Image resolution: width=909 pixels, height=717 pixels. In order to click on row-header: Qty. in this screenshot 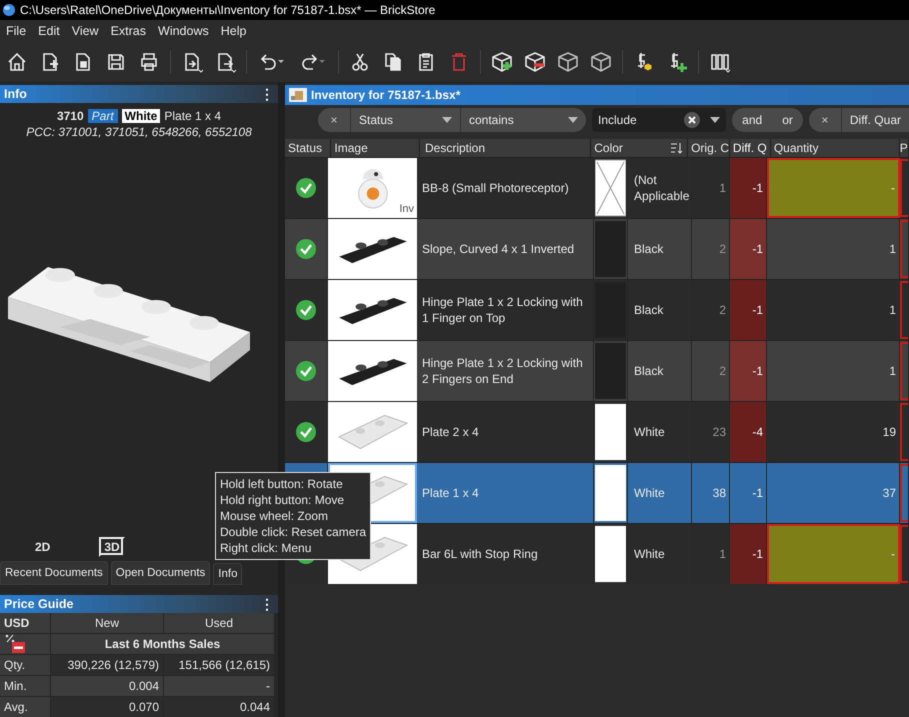, I will do `click(25, 665)`.